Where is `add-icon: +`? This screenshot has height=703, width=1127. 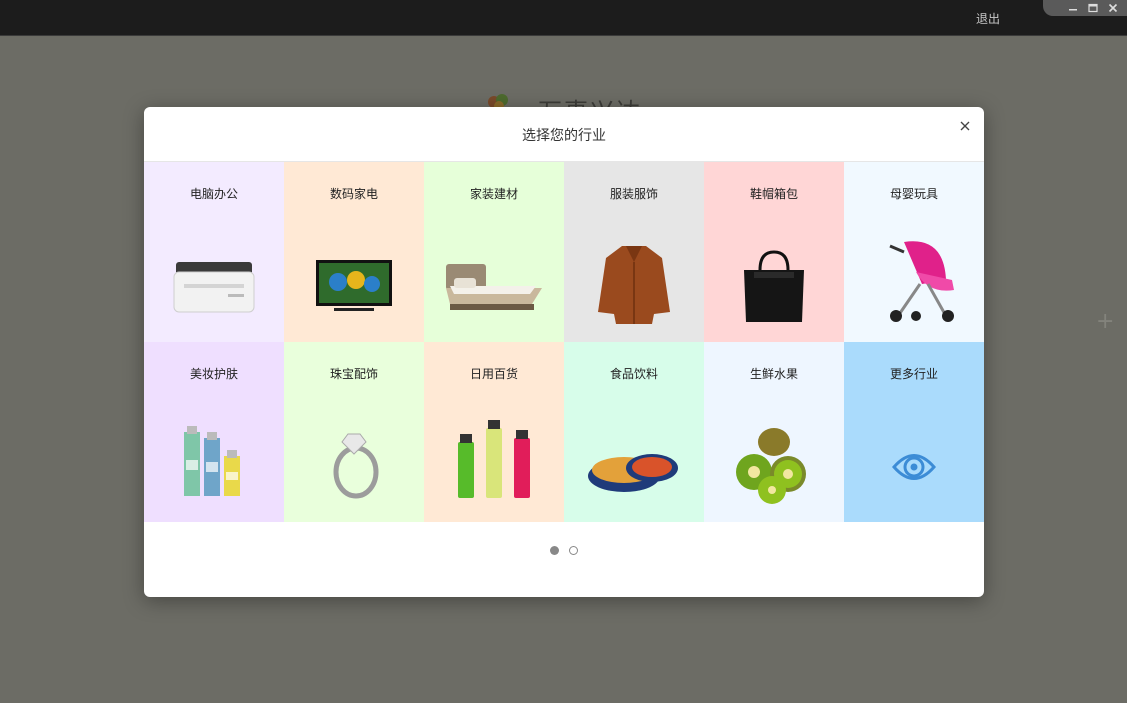
add-icon: + is located at coordinates (1105, 321).